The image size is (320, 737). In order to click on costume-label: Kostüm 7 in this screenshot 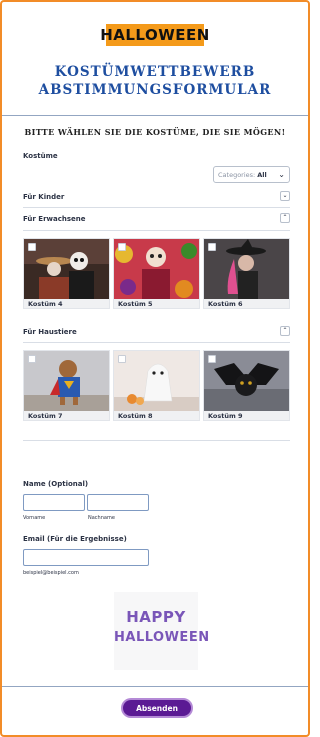, I will do `click(45, 416)`.